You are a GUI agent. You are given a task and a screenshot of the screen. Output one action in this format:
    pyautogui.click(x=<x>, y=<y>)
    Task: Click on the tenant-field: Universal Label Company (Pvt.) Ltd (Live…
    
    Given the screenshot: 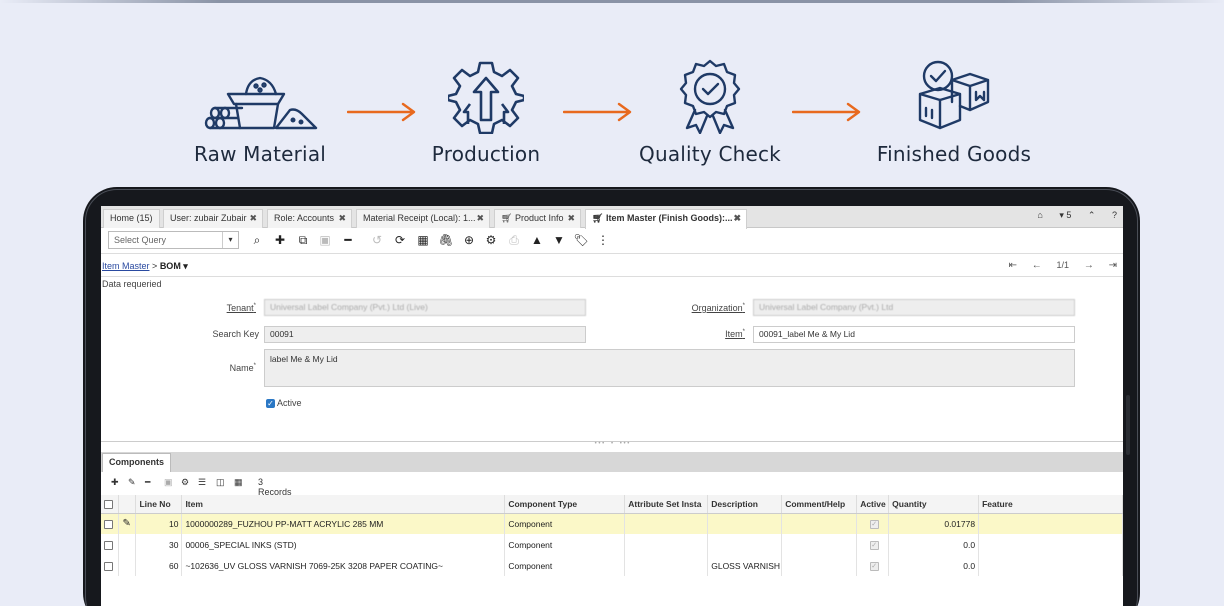 What is the action you would take?
    pyautogui.click(x=425, y=307)
    